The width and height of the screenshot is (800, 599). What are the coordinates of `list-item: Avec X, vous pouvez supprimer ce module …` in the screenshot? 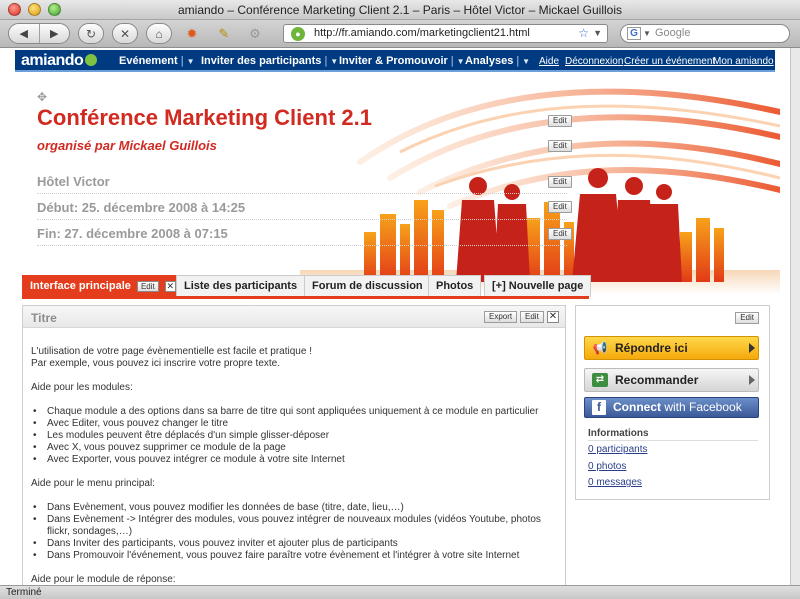 It's located at (294, 448).